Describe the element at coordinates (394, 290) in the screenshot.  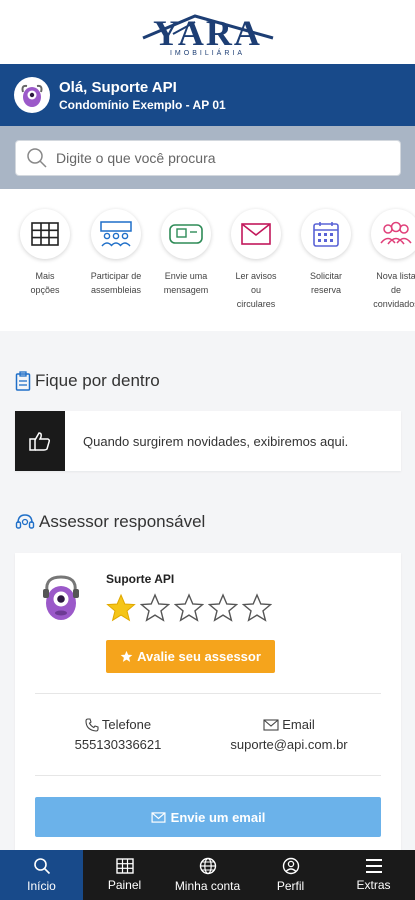
I see `shortcut-label: Nova lista de convidados` at that location.